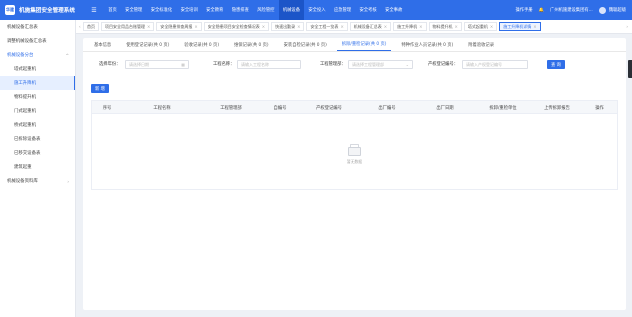 The image size is (632, 317). What do you see at coordinates (480, 26) in the screenshot?
I see `page-tab: 塔式起重机 ×` at bounding box center [480, 26].